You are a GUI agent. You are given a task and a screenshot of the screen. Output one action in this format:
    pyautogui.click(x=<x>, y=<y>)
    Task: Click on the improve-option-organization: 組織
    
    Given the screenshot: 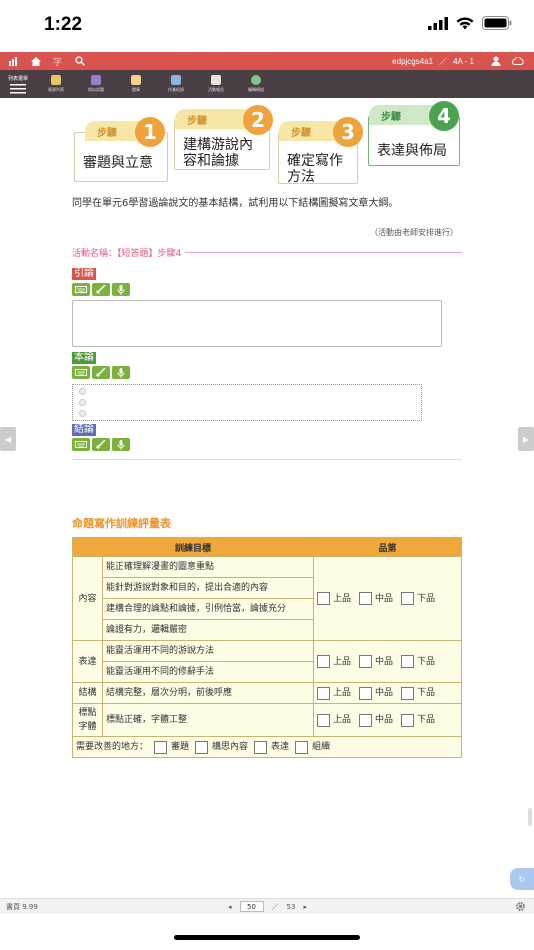 What is the action you would take?
    pyautogui.click(x=312, y=747)
    